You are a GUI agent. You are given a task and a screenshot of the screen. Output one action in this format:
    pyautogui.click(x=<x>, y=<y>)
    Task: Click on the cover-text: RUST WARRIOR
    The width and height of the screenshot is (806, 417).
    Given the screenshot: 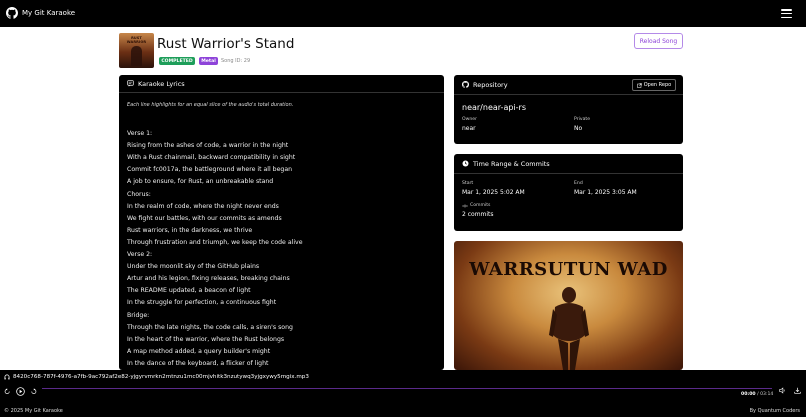 What is the action you would take?
    pyautogui.click(x=136, y=40)
    